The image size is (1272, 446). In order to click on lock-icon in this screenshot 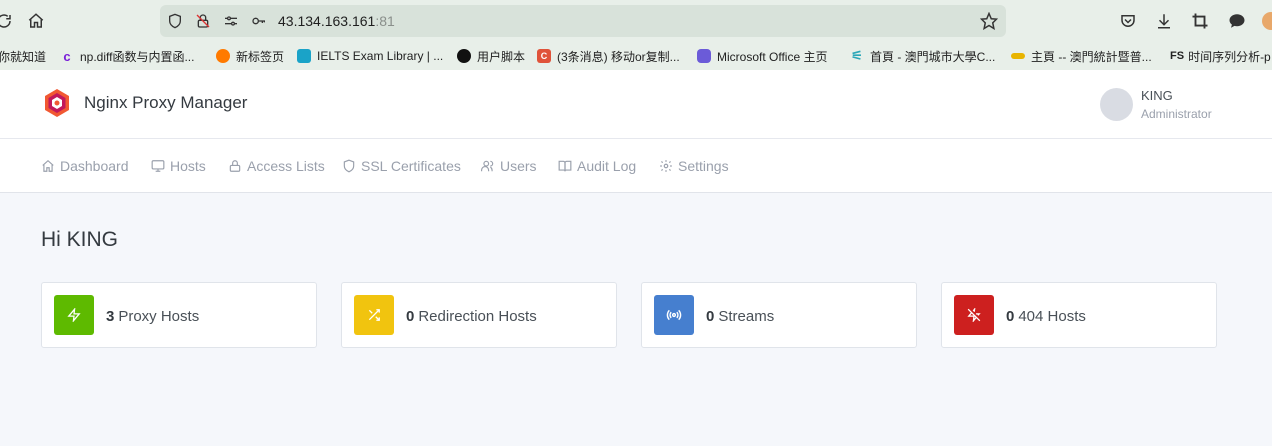, I will do `click(235, 166)`.